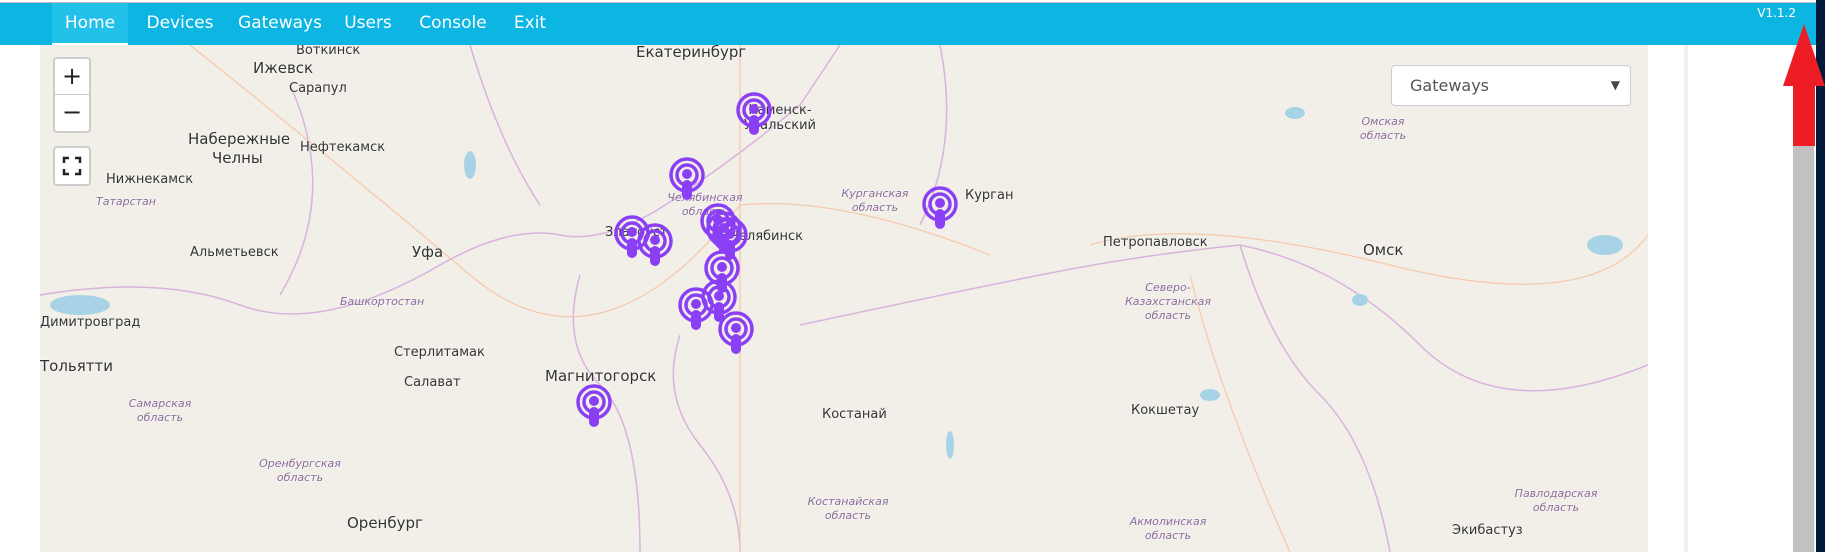 The image size is (1825, 552). I want to click on city-label: Ижевск, so click(283, 68).